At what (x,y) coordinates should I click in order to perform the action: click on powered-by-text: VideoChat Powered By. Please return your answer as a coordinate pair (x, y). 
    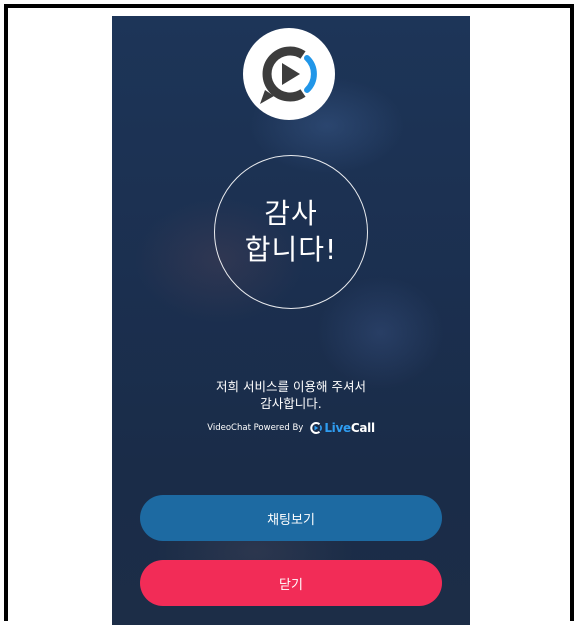
    Looking at the image, I should click on (255, 428).